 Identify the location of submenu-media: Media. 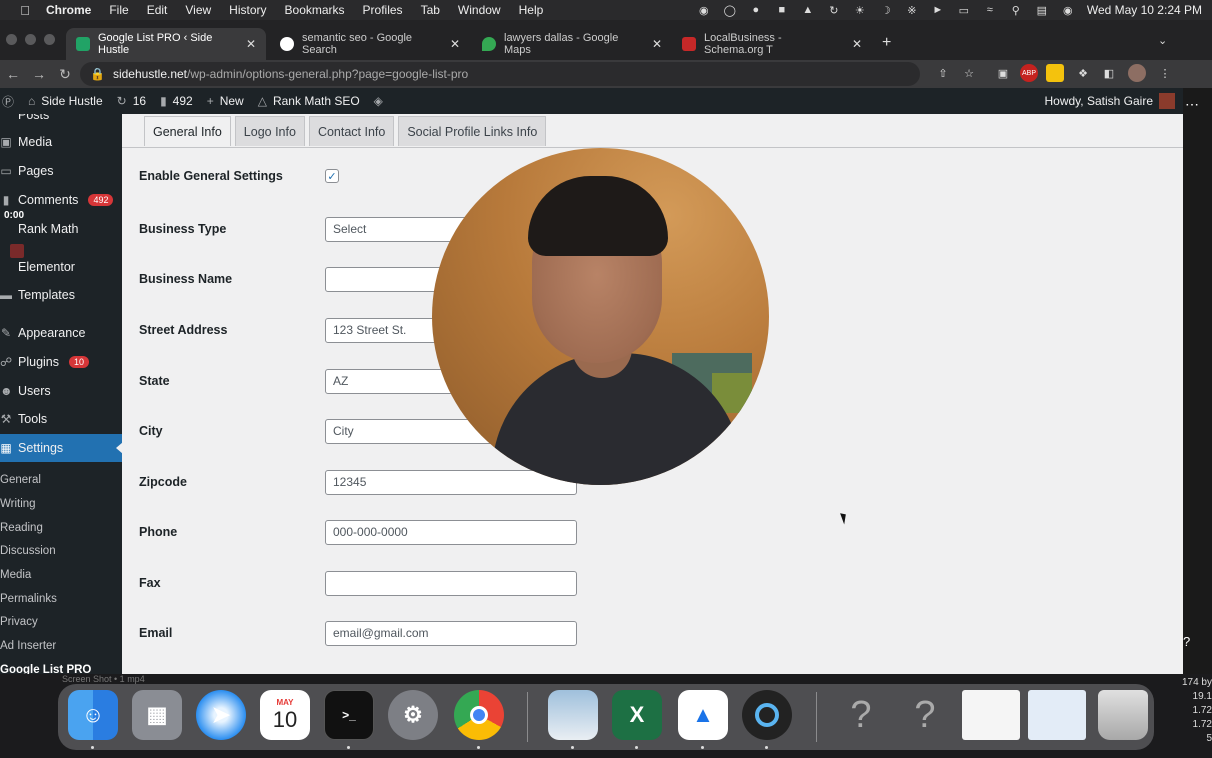
(15, 575).